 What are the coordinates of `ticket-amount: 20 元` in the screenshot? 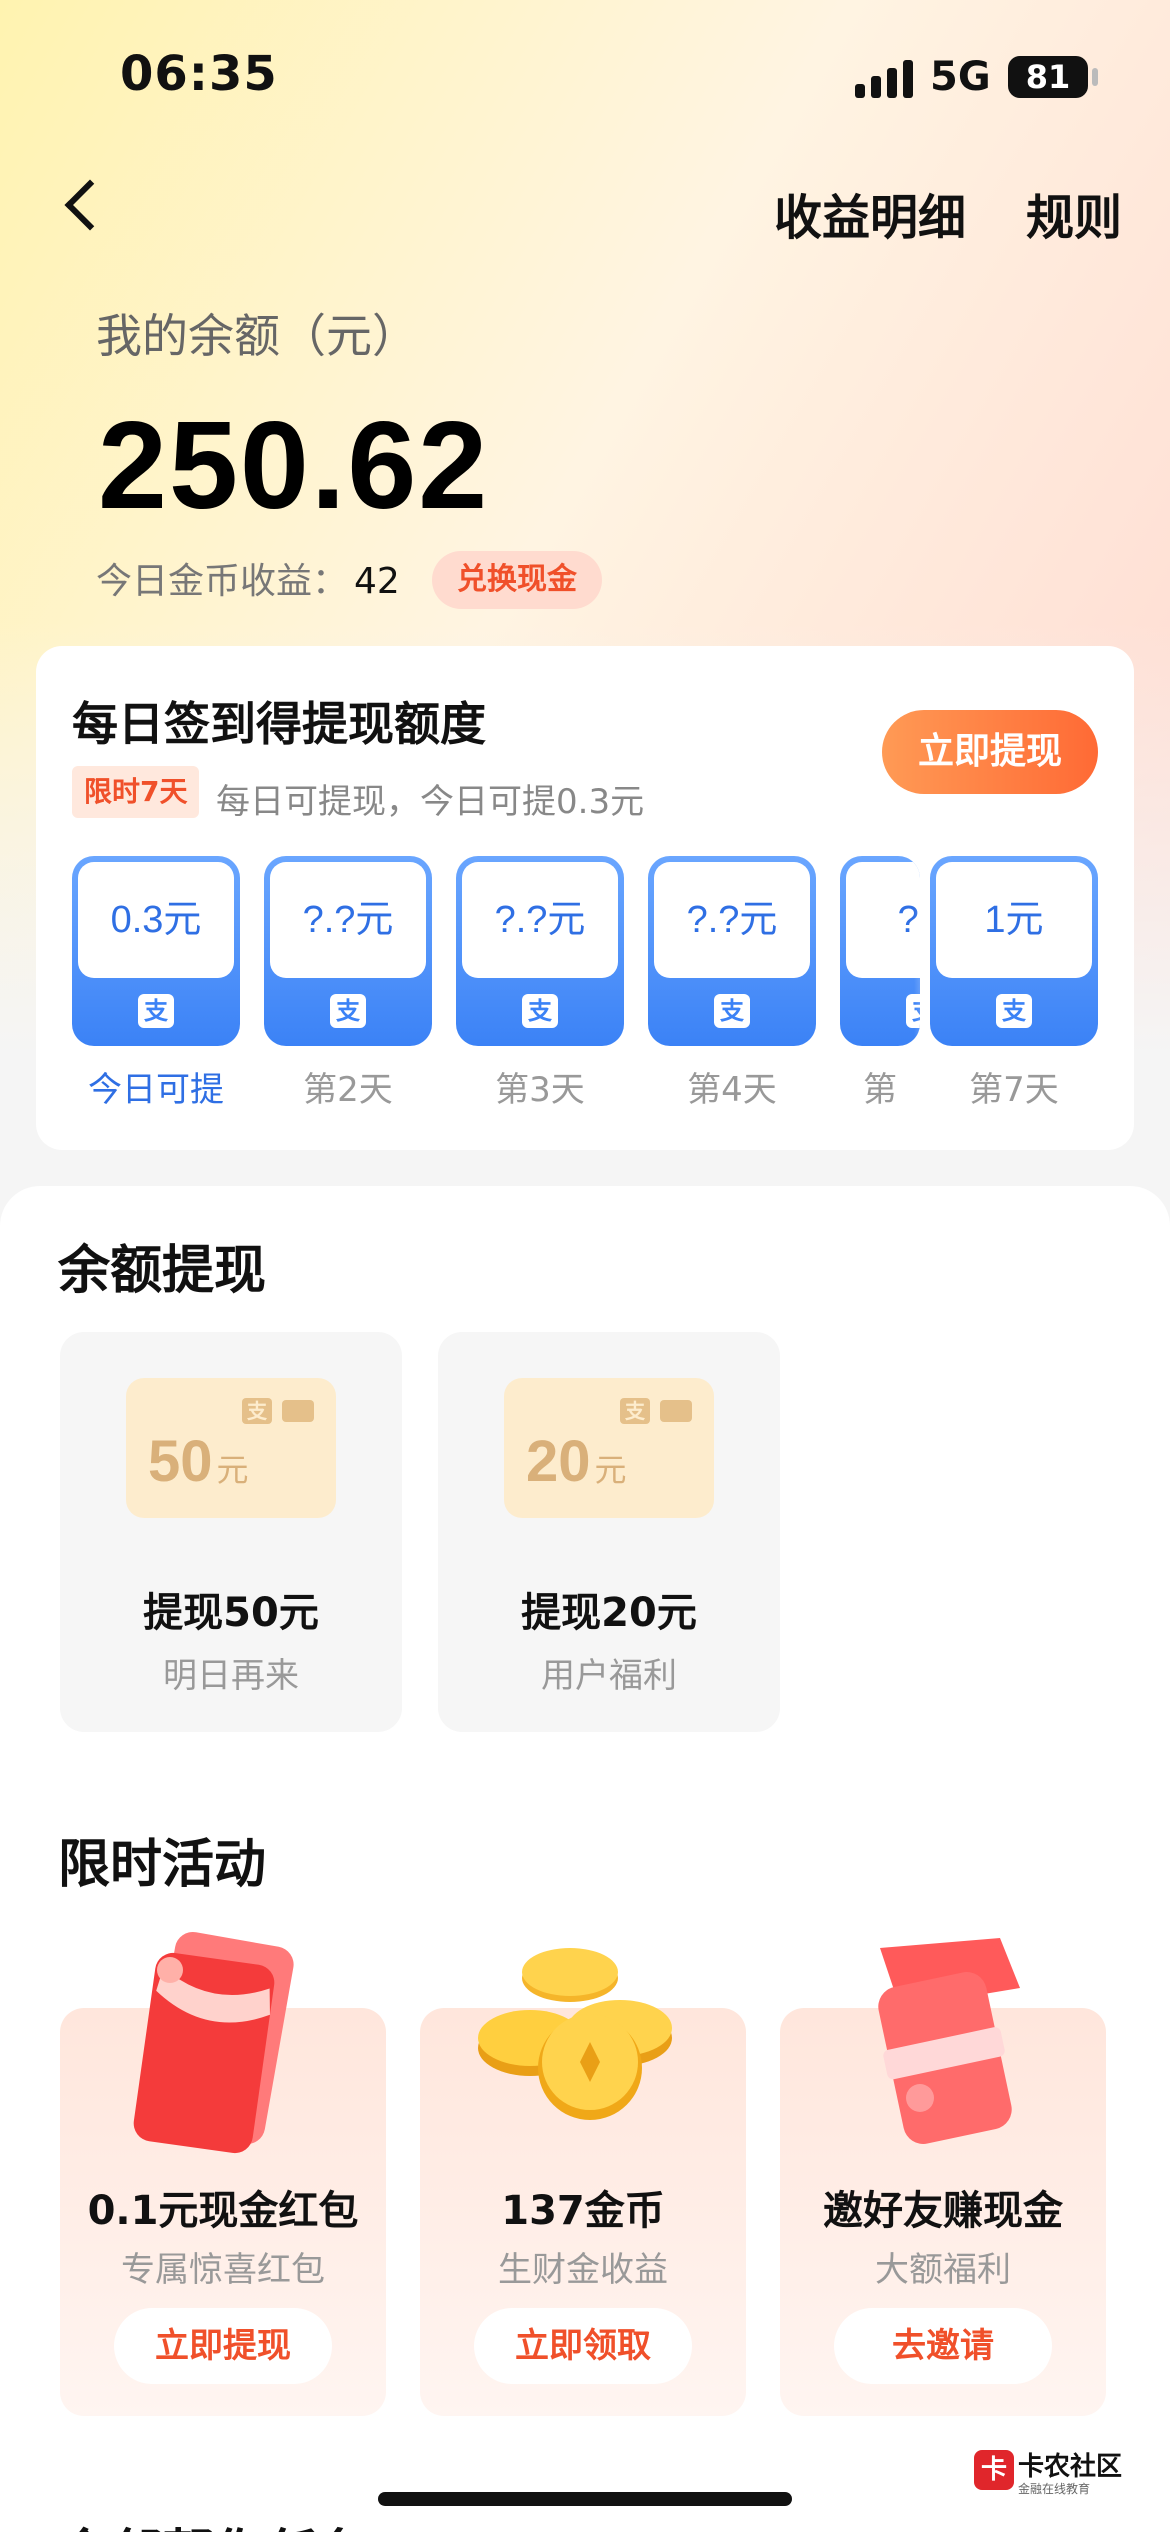 It's located at (576, 1461).